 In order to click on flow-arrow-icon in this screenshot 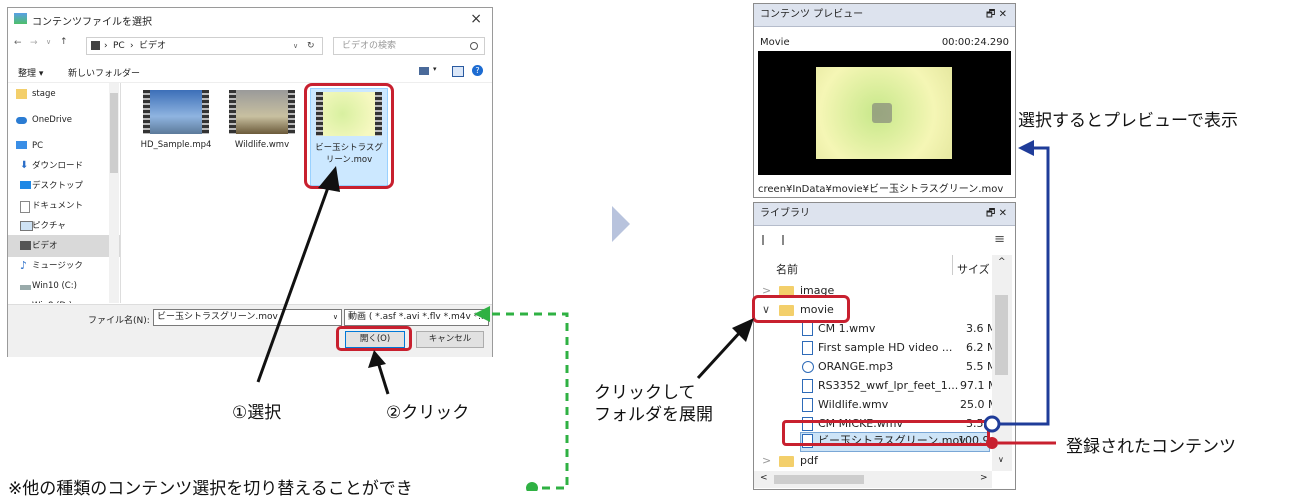, I will do `click(621, 224)`.